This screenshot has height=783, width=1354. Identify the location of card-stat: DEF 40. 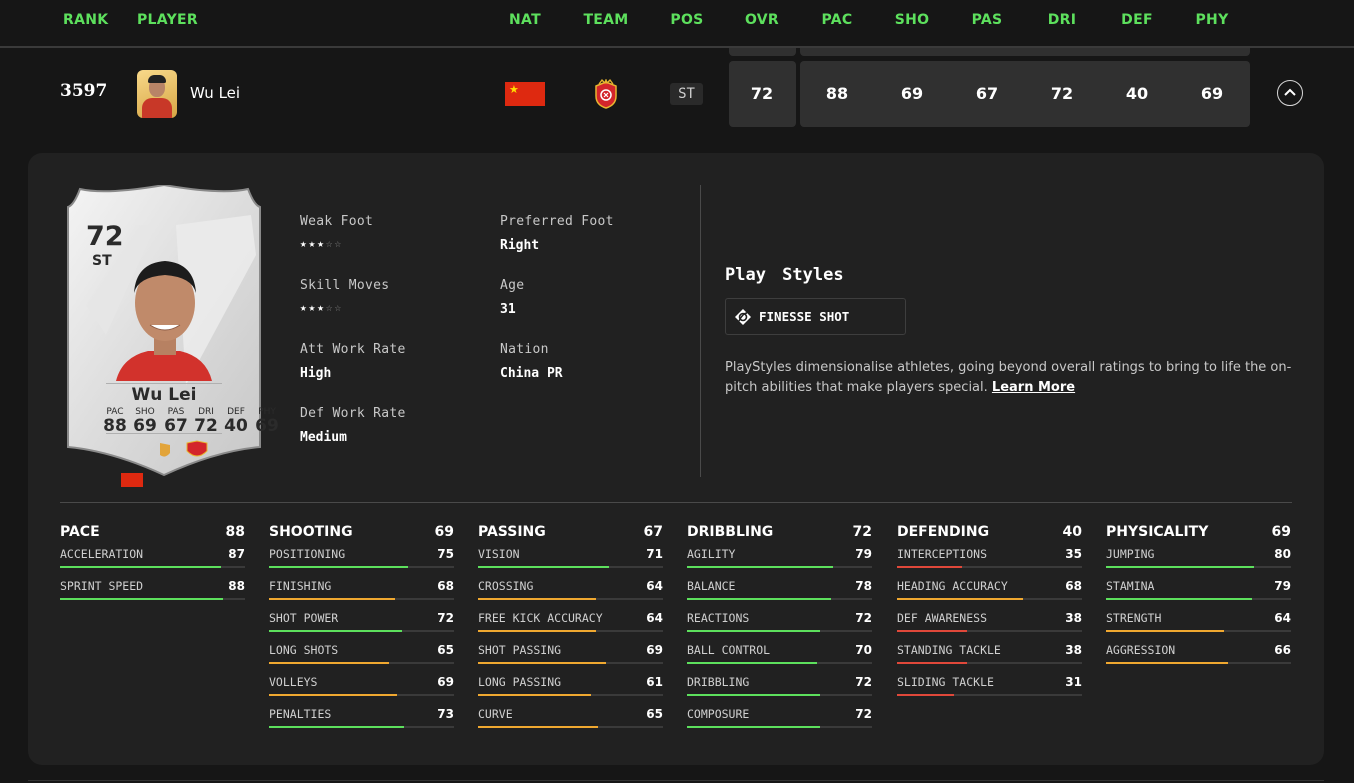
(236, 421).